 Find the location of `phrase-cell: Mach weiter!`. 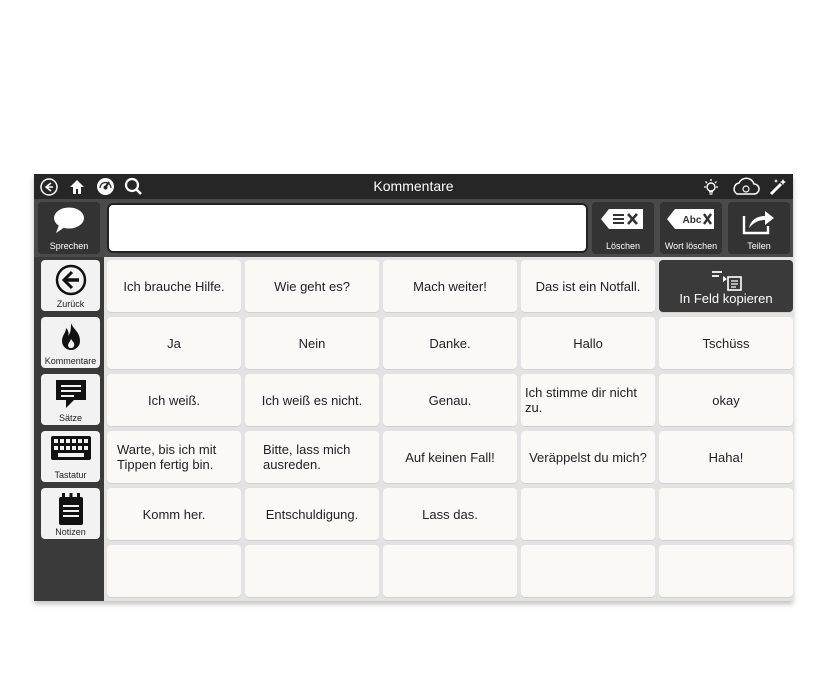

phrase-cell: Mach weiter! is located at coordinates (450, 286).